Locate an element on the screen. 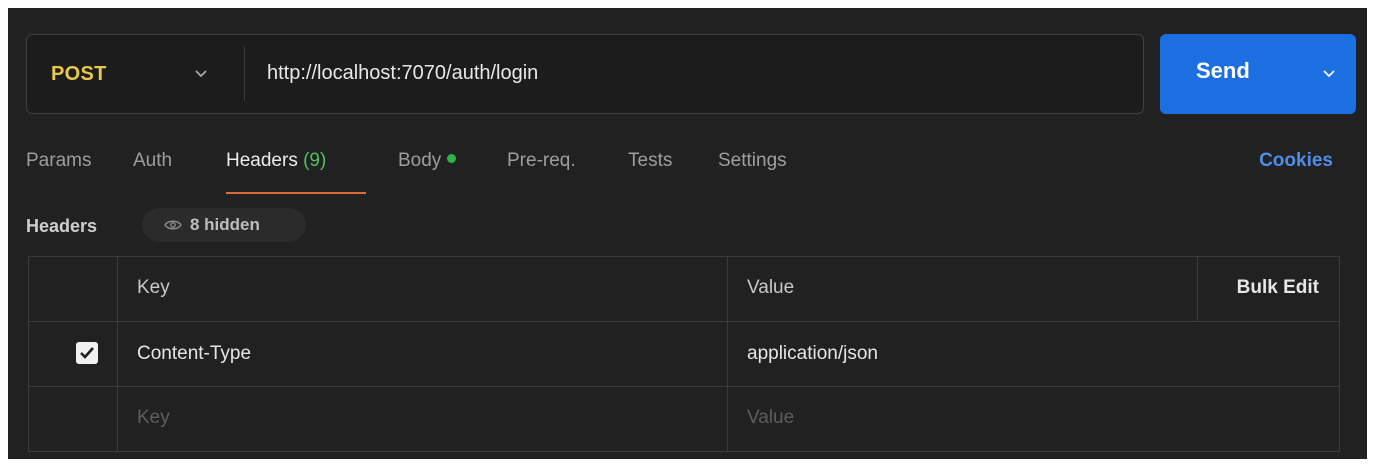  new-header-value-input is located at coordinates (1027, 418).